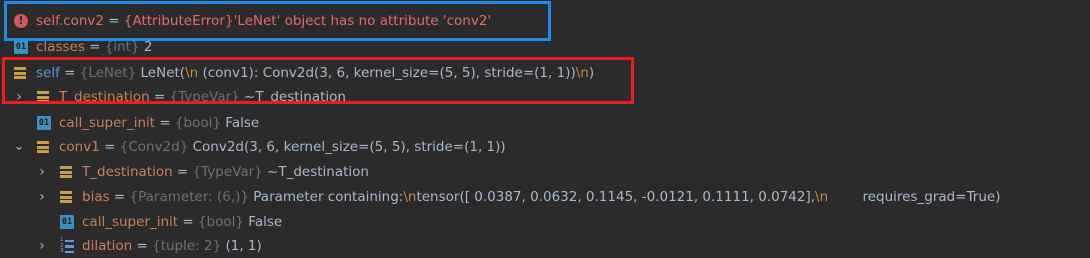 The image size is (1090, 258). I want to click on variable-value: requires_grad=True), so click(914, 197).